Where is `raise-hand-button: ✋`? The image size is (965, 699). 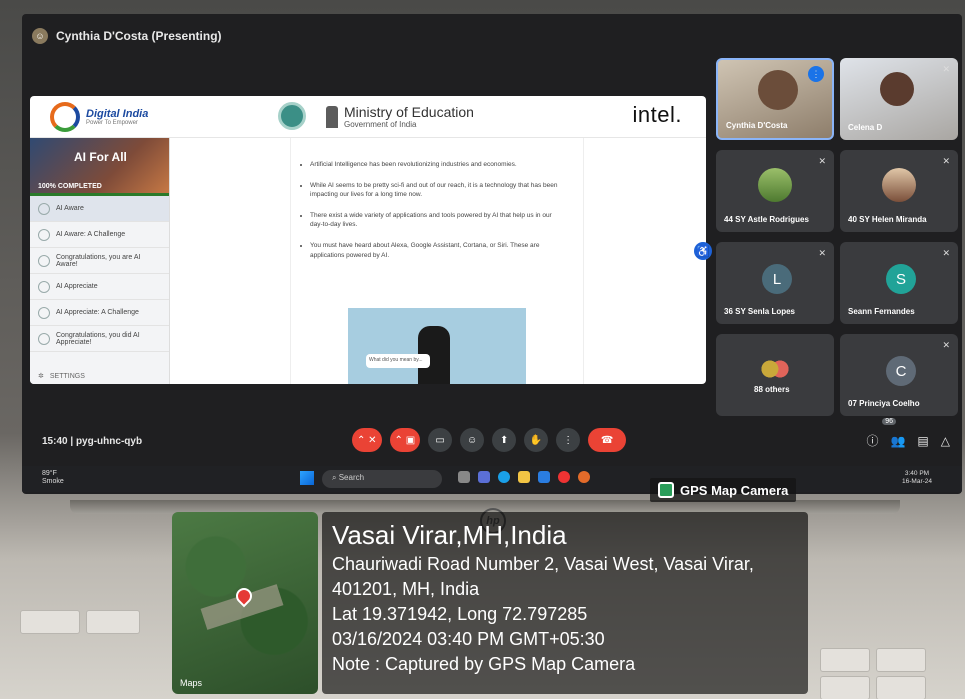 raise-hand-button: ✋ is located at coordinates (536, 440).